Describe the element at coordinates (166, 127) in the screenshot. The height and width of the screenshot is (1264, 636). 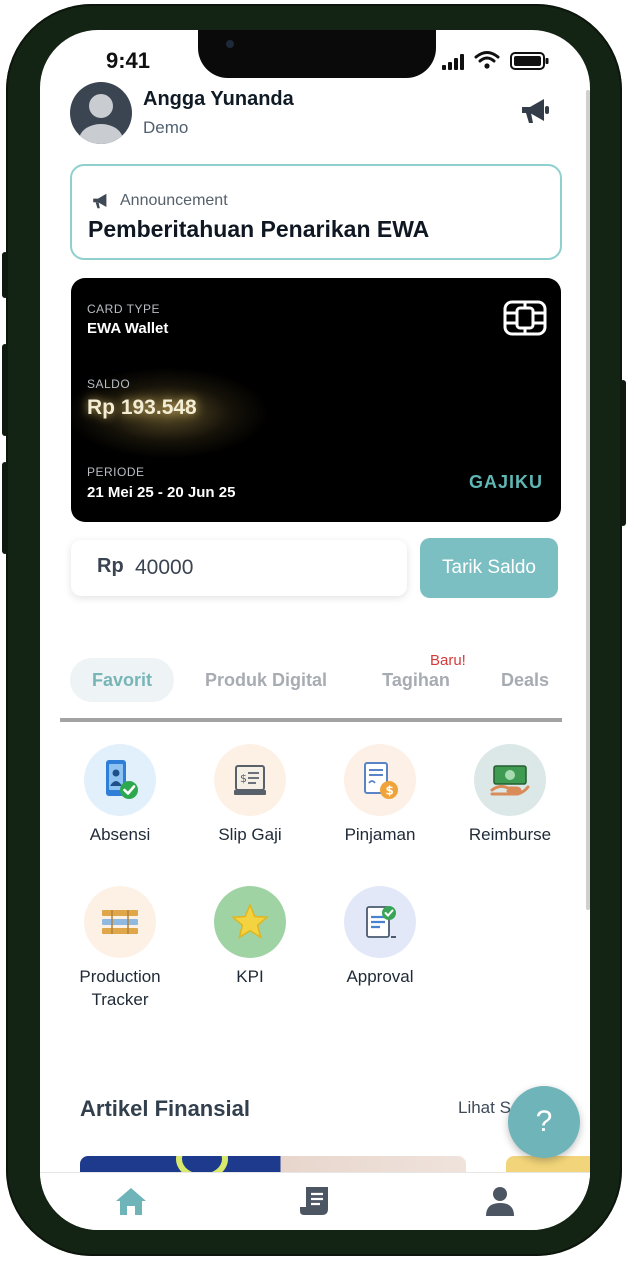
I see `user-subtitle: Demo` at that location.